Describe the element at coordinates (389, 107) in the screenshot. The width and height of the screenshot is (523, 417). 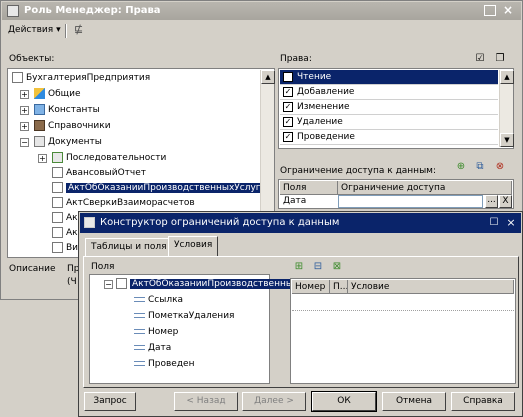
I see `right-item: ✓ Изменение` at that location.